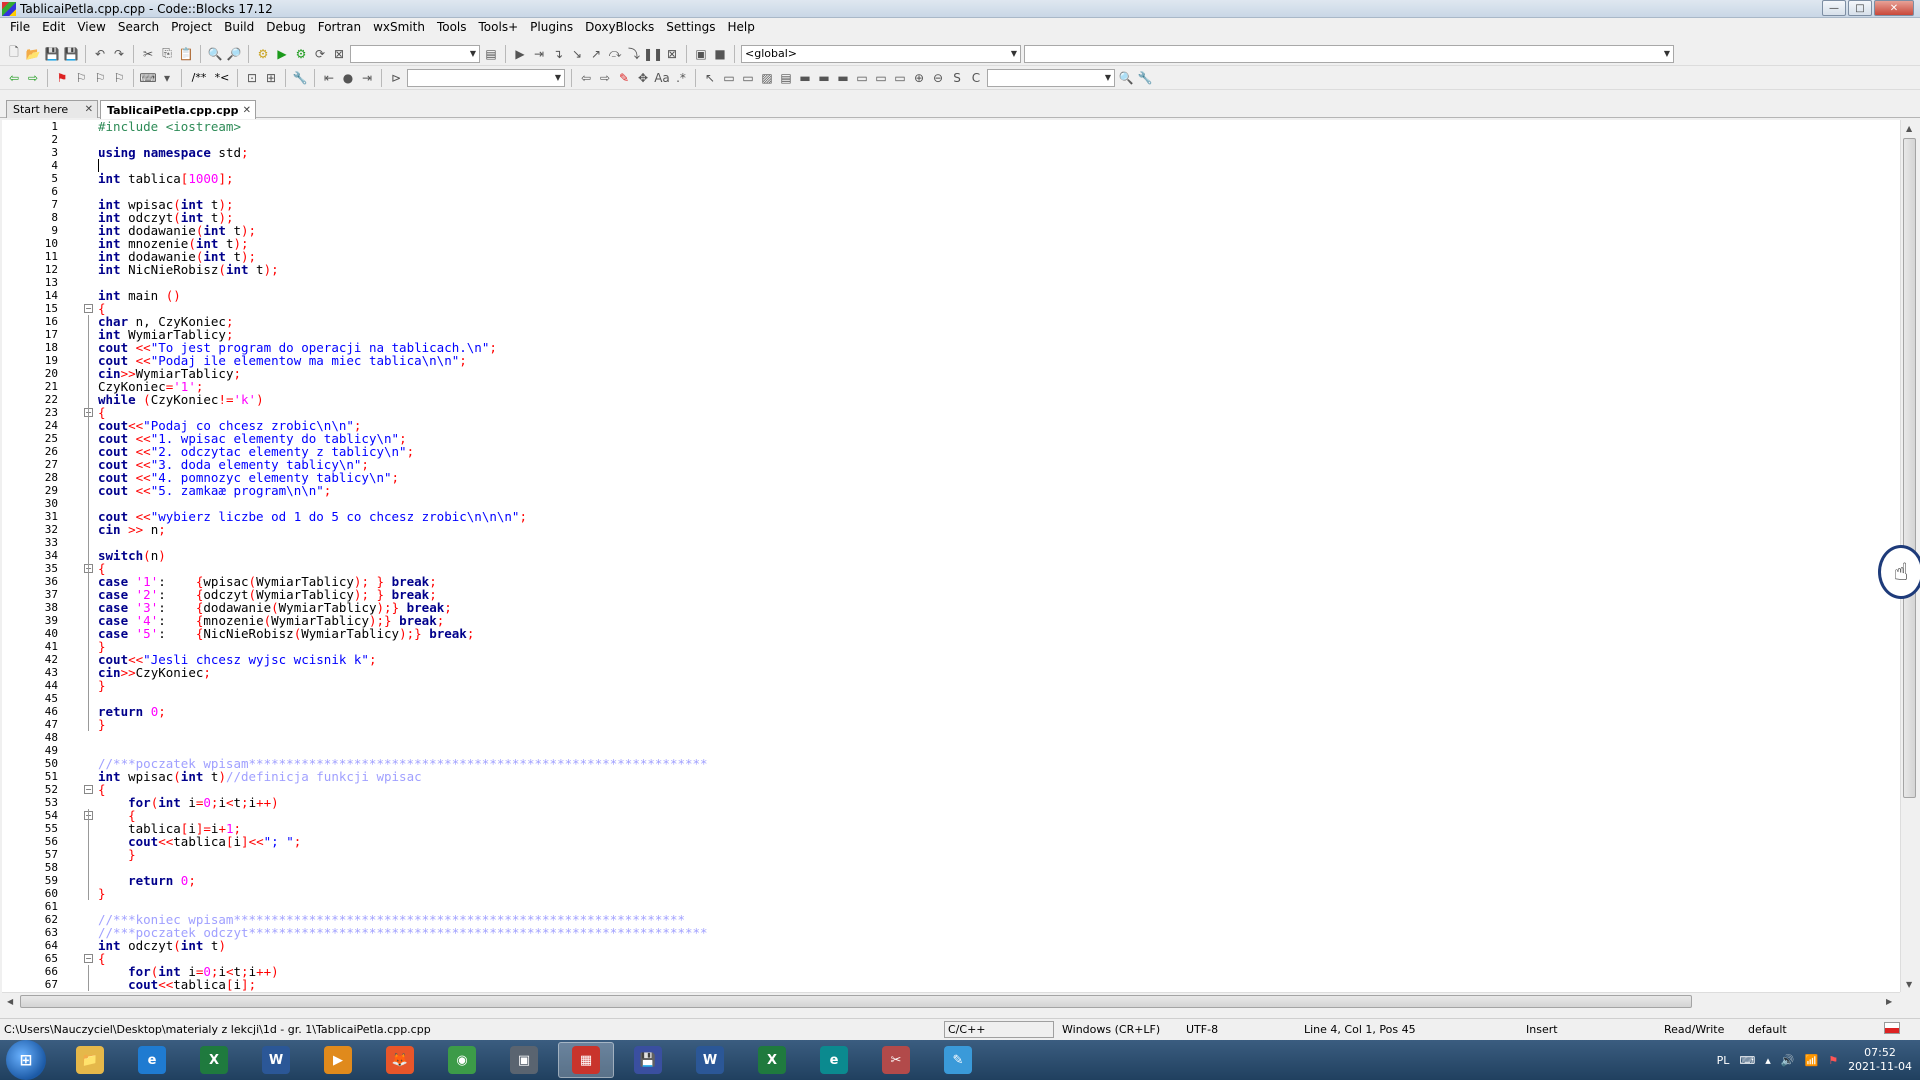  I want to click on menu-tools: Tools, so click(452, 27).